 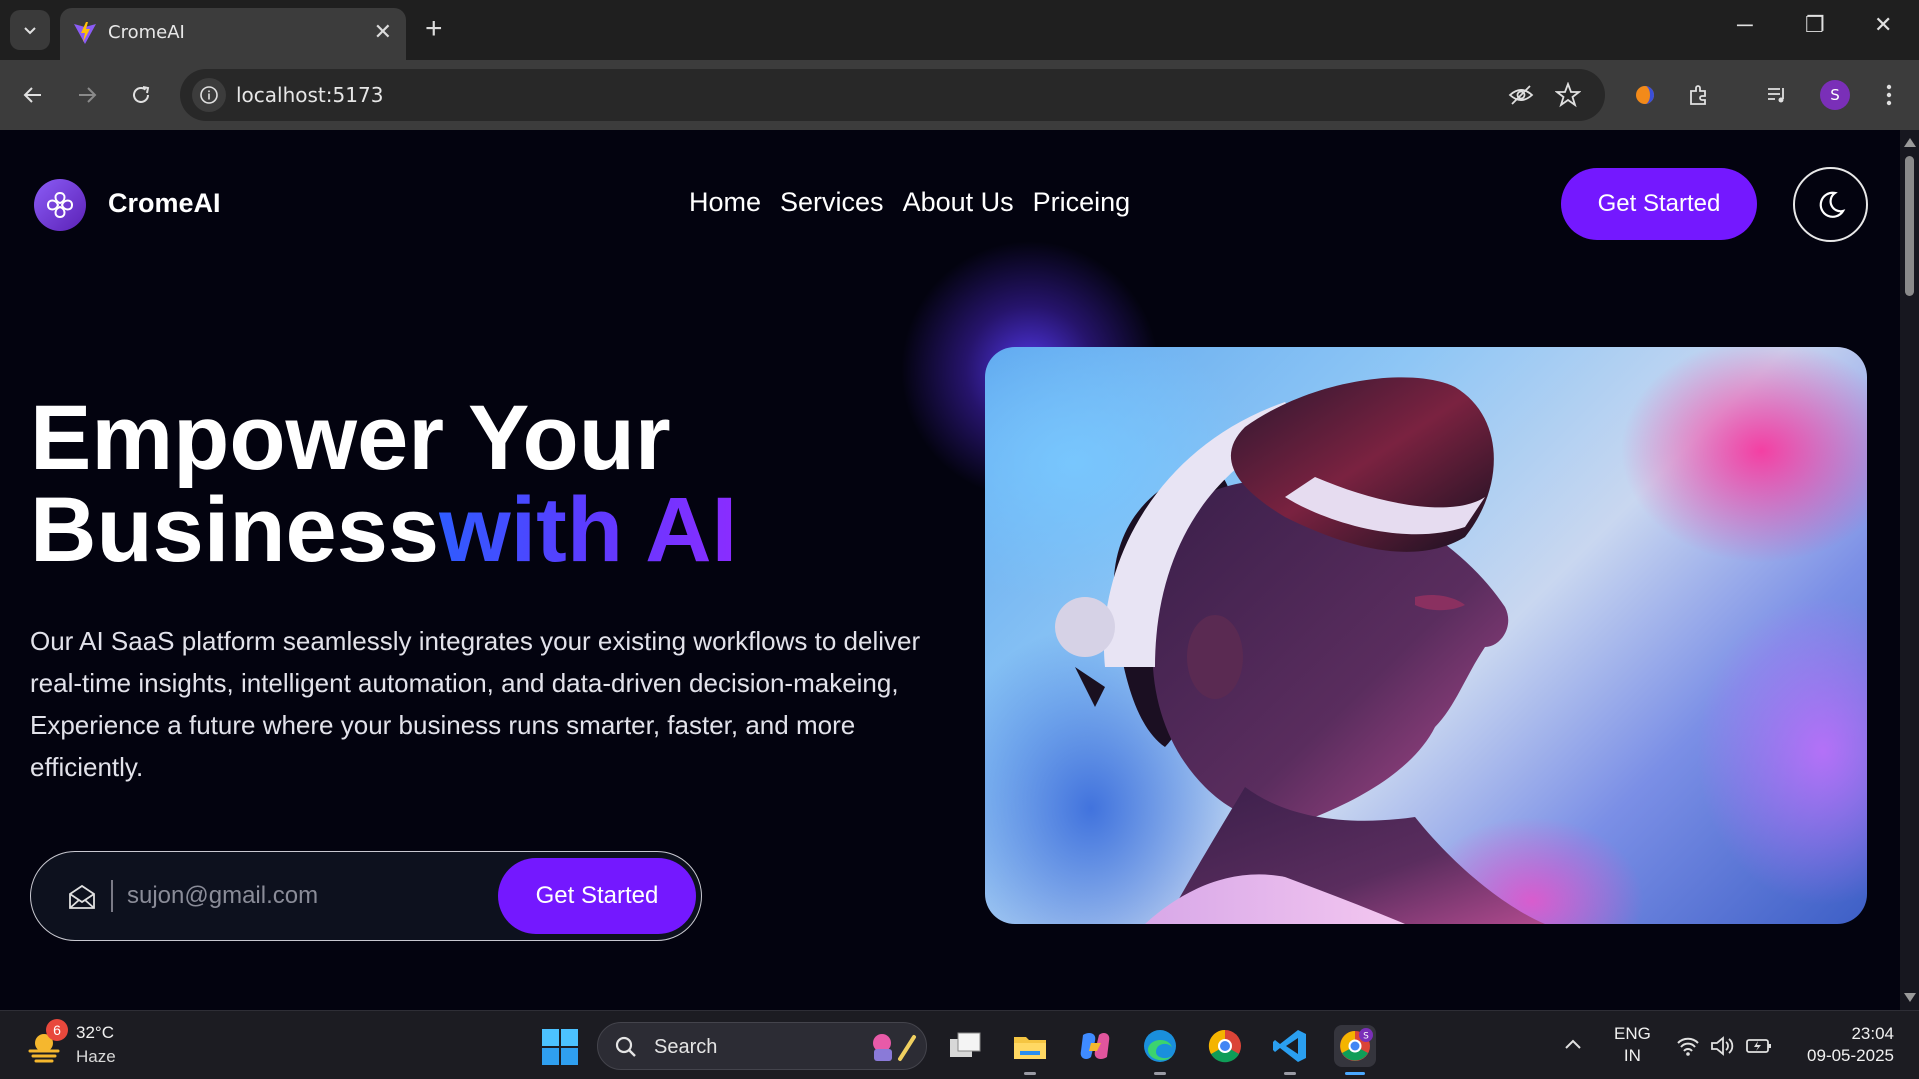 I want to click on search-highlight-icon, so click(x=894, y=1047).